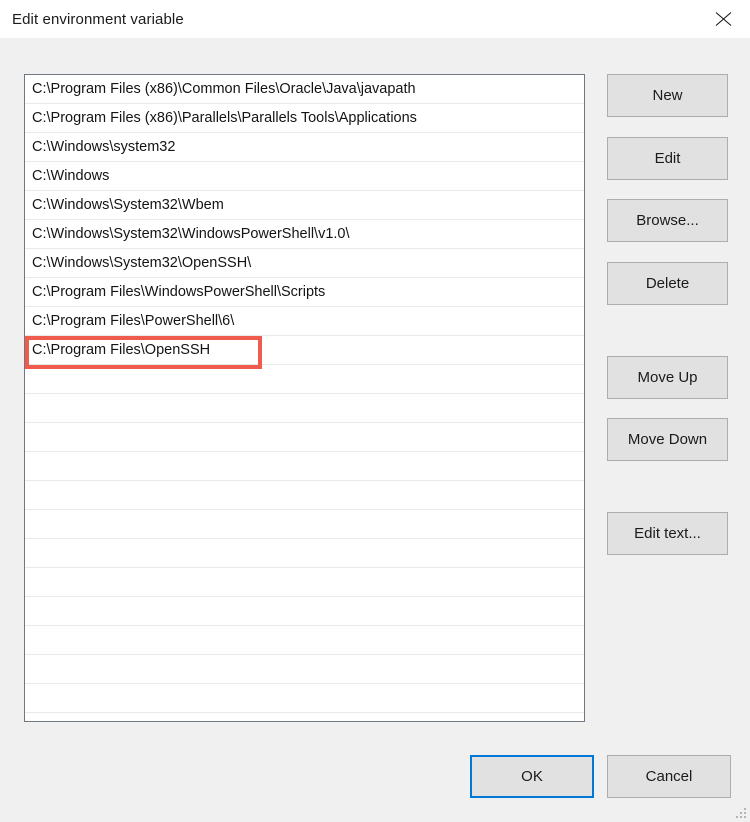  What do you see at coordinates (741, 813) in the screenshot?
I see `resize-grip` at bounding box center [741, 813].